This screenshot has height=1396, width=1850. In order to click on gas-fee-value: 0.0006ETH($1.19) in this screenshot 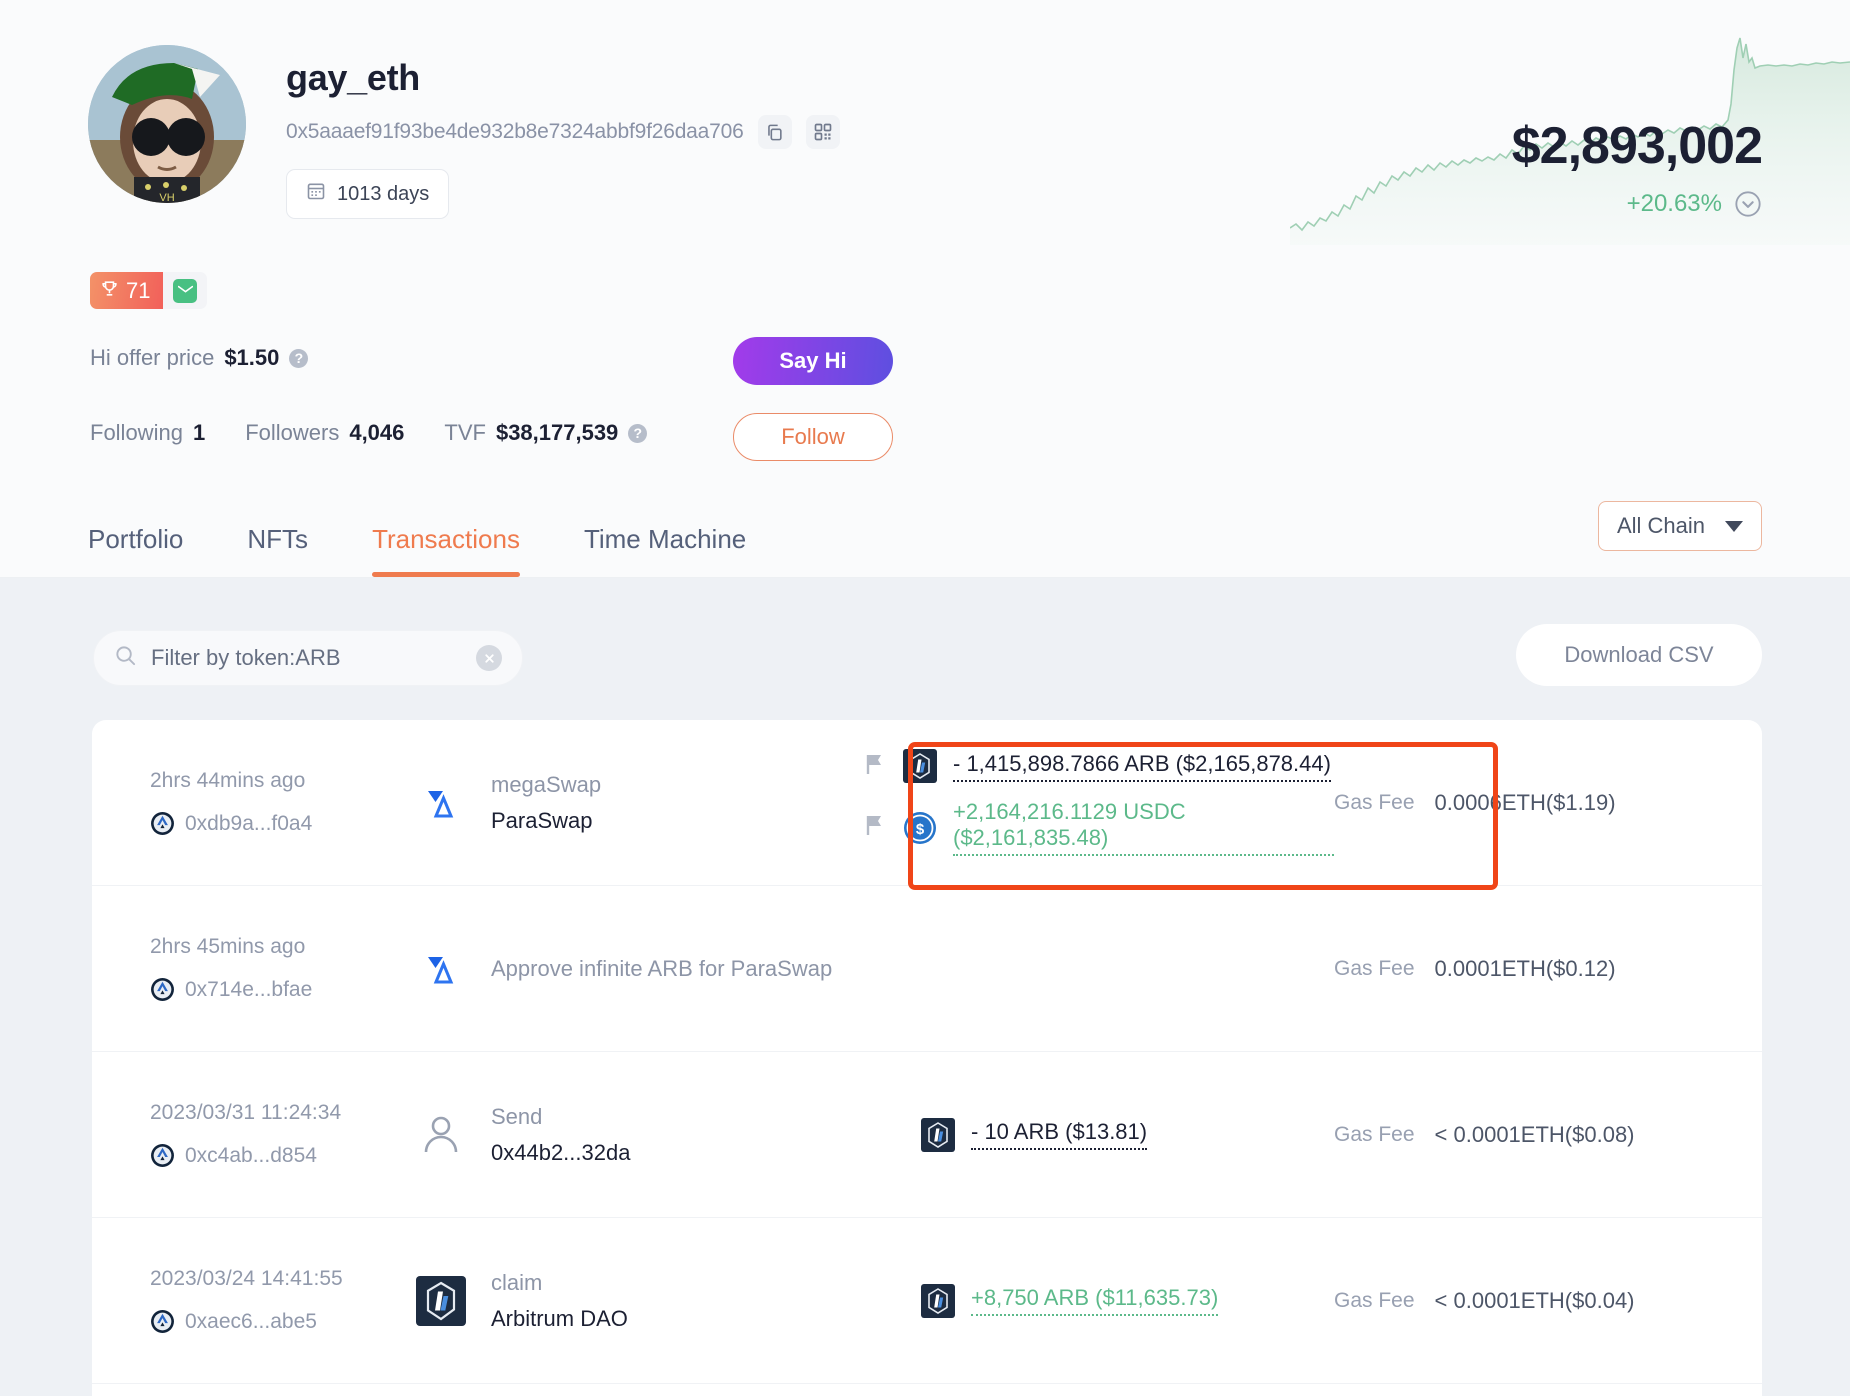, I will do `click(1525, 802)`.